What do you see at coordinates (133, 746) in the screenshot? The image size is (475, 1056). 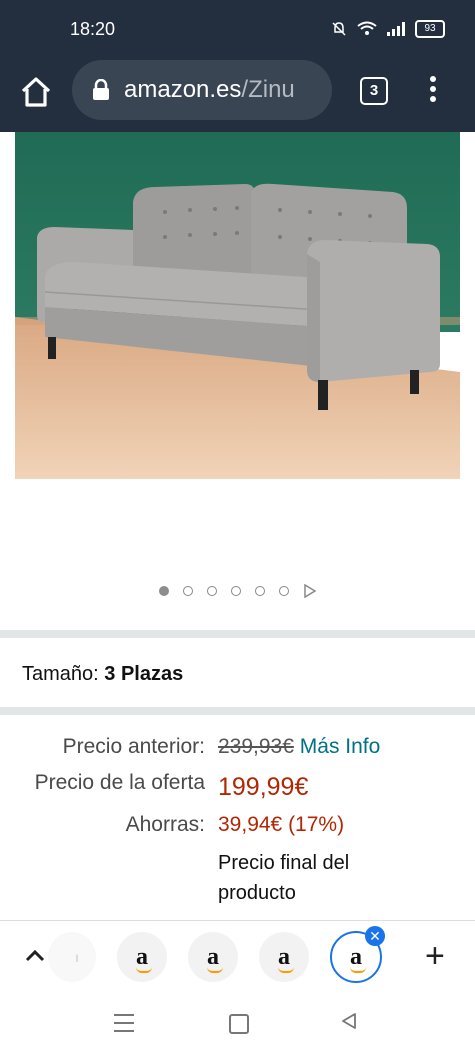 I see `previous-price-label: Precio anterior:` at bounding box center [133, 746].